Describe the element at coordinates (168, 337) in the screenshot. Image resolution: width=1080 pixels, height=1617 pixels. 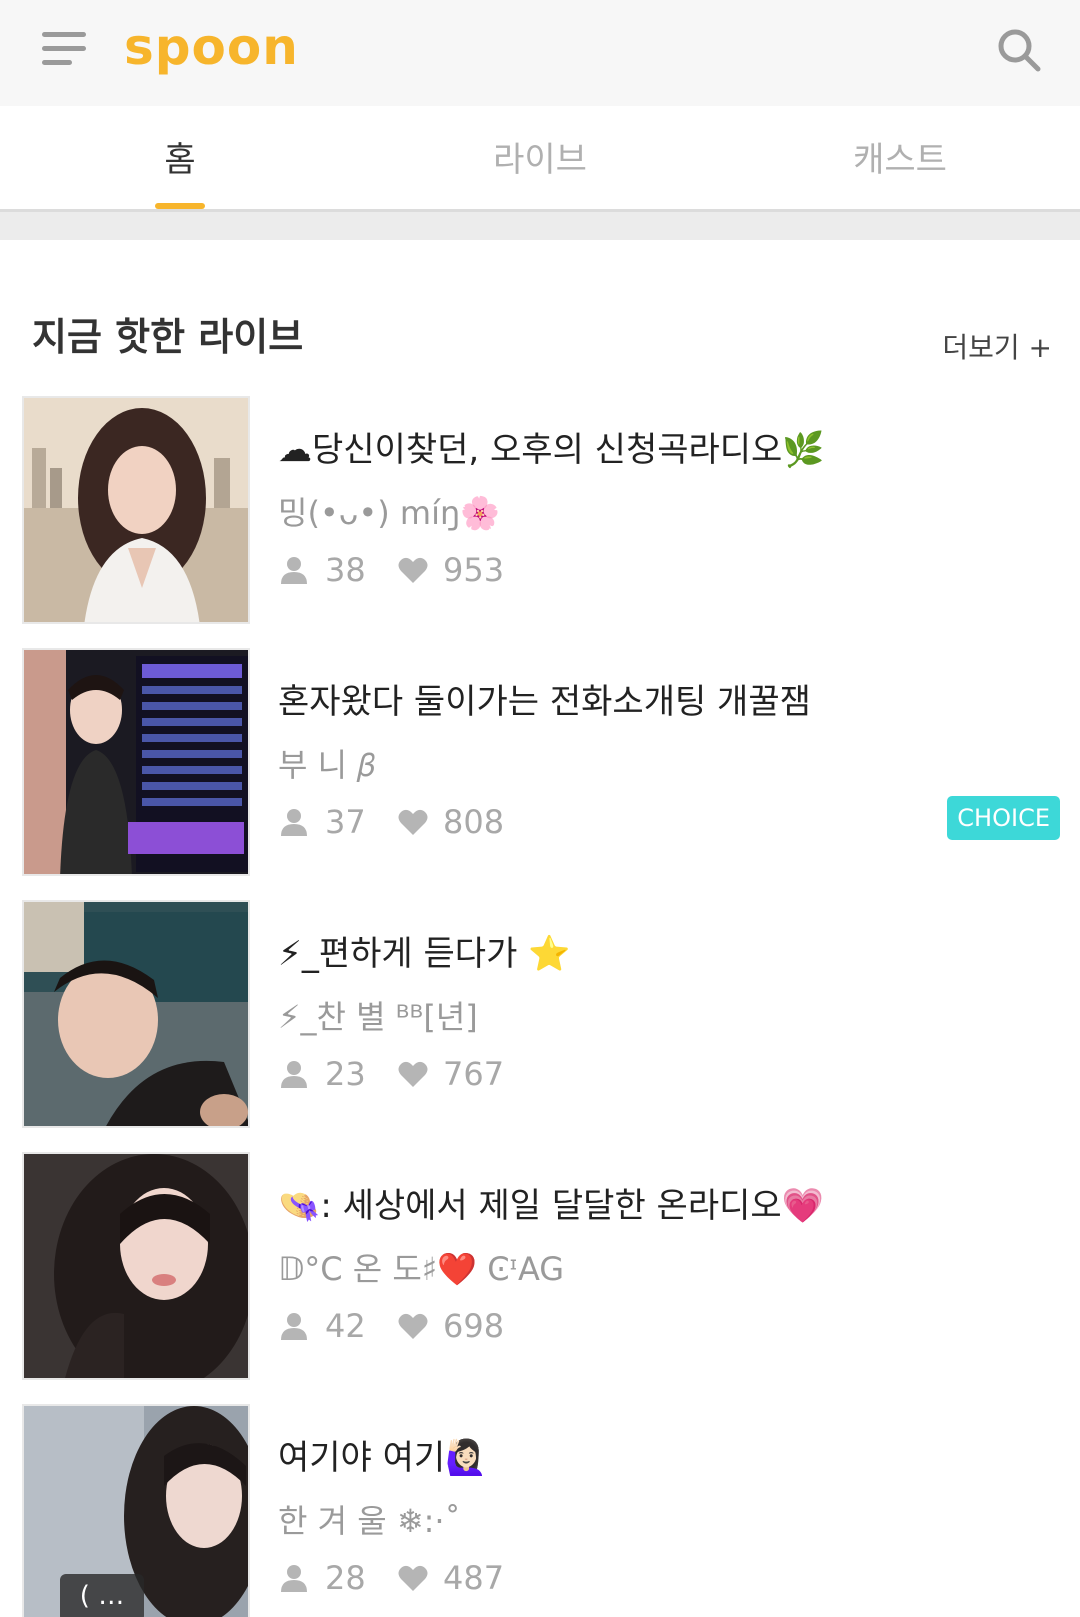
I see `section-title: 지금 핫한 라이브` at that location.